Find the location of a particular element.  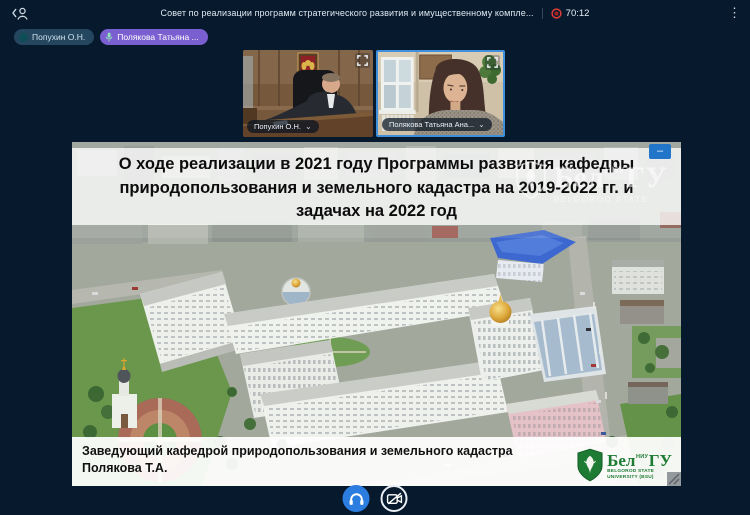

watermark-name: БелНИУГУ is located at coordinates (610, 177).